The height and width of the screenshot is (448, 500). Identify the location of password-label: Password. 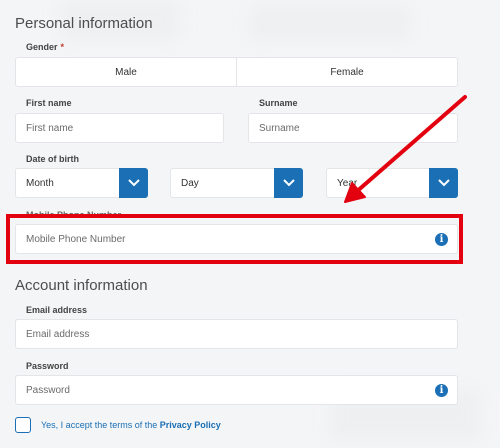
(47, 366).